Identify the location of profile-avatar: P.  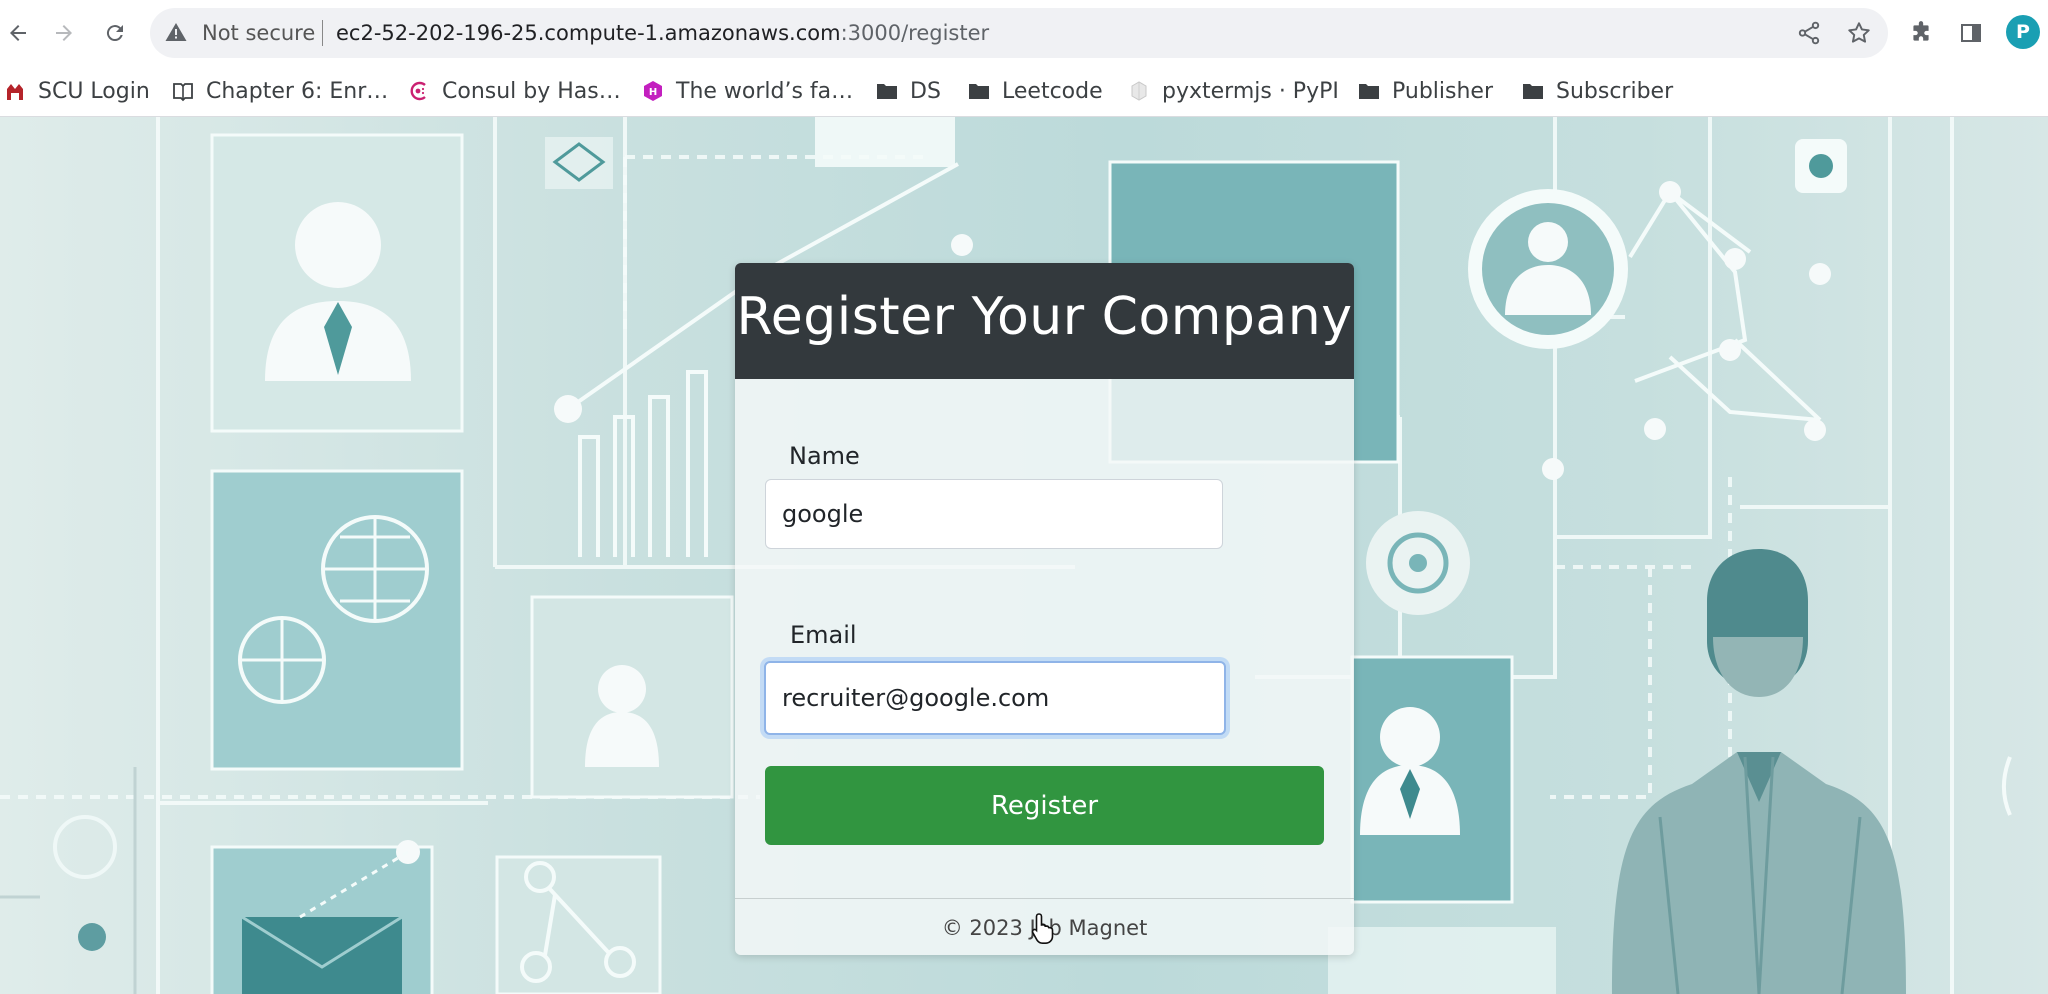
(2023, 32).